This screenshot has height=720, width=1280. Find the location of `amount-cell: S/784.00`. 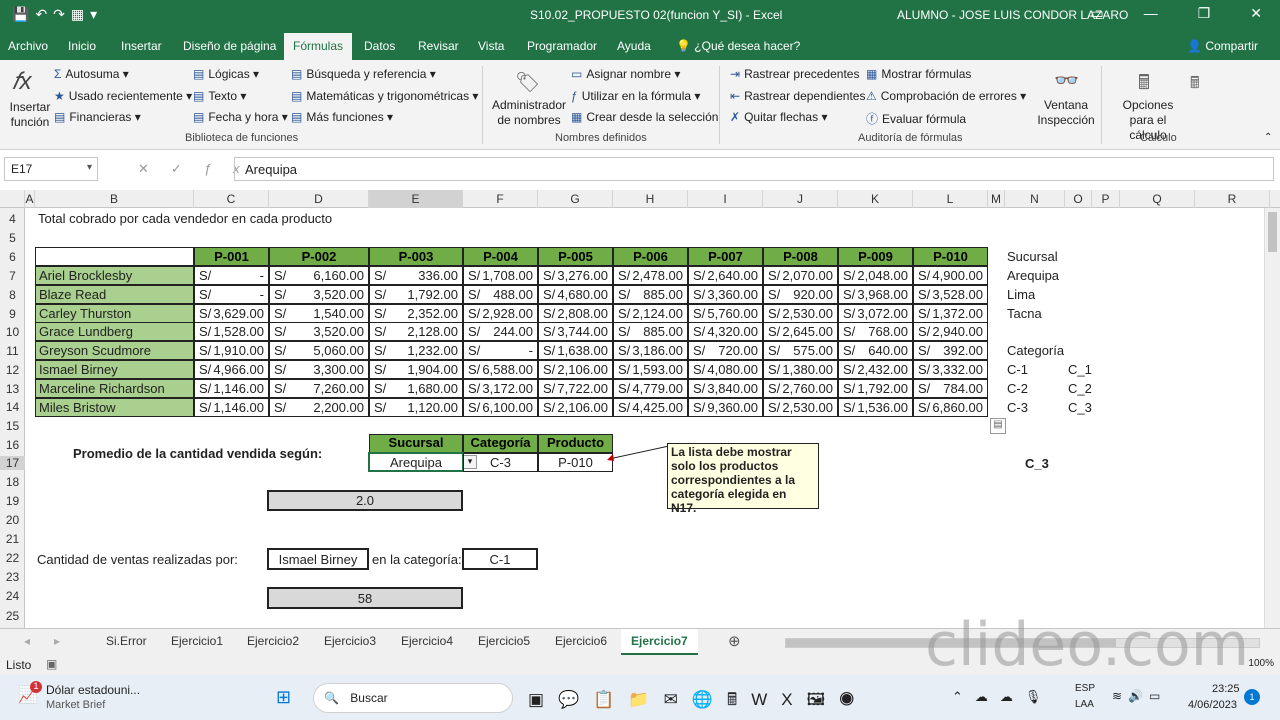

amount-cell: S/784.00 is located at coordinates (950, 388).